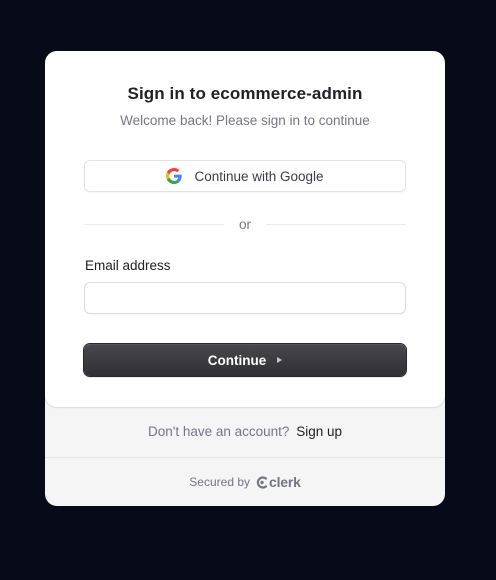  I want to click on triangle-right-icon, so click(280, 360).